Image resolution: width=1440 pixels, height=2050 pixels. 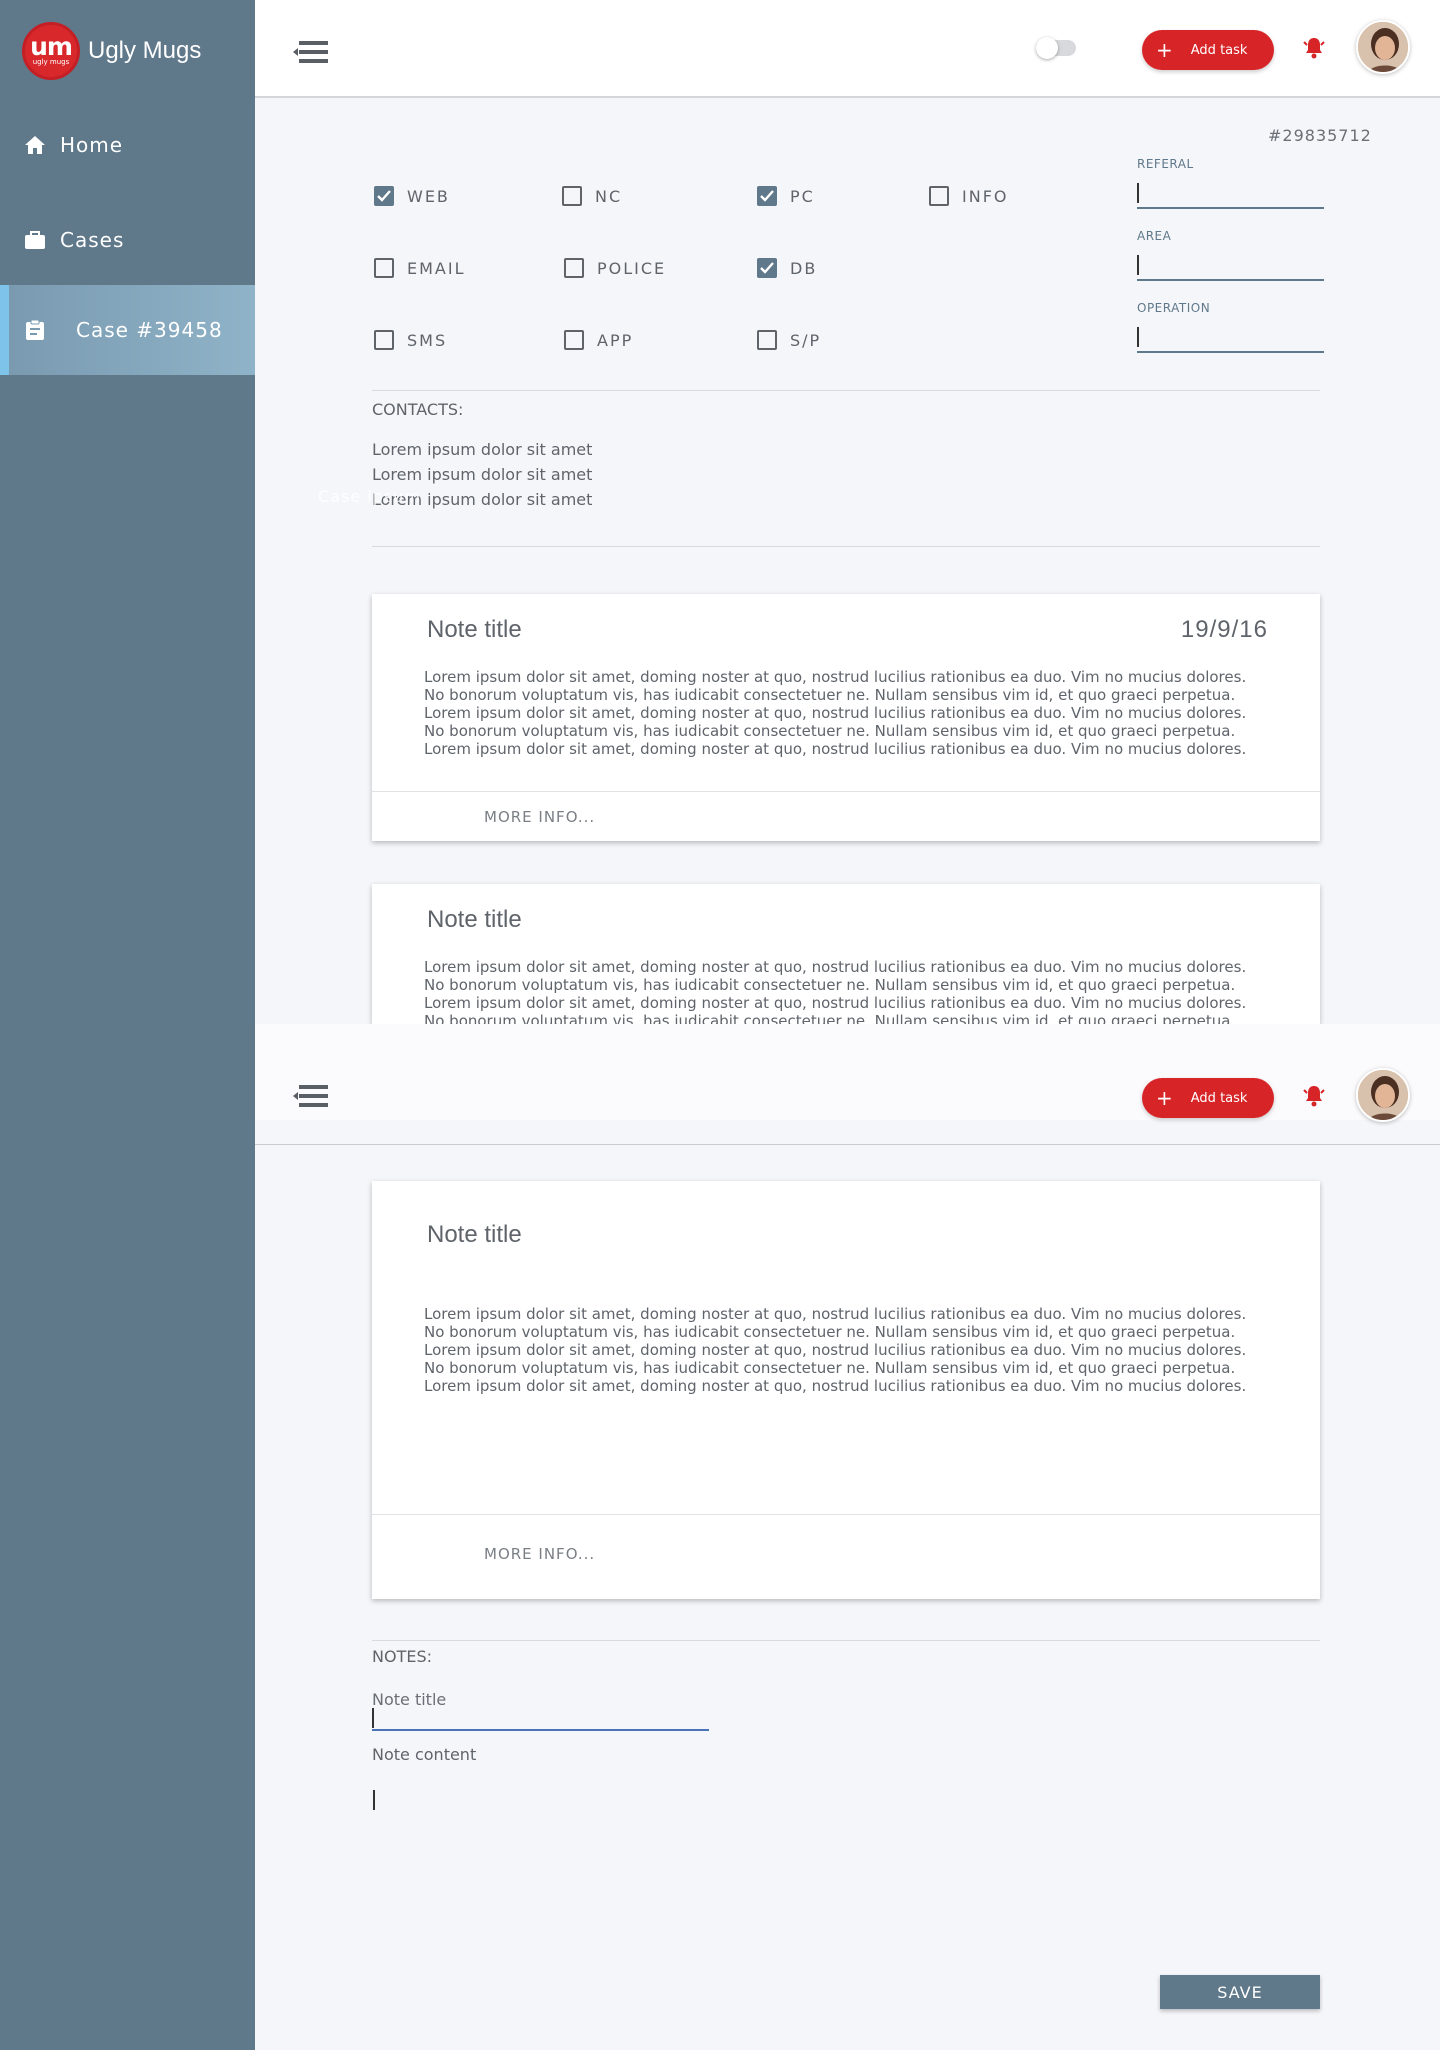 I want to click on checkbox-app: APP, so click(x=598, y=340).